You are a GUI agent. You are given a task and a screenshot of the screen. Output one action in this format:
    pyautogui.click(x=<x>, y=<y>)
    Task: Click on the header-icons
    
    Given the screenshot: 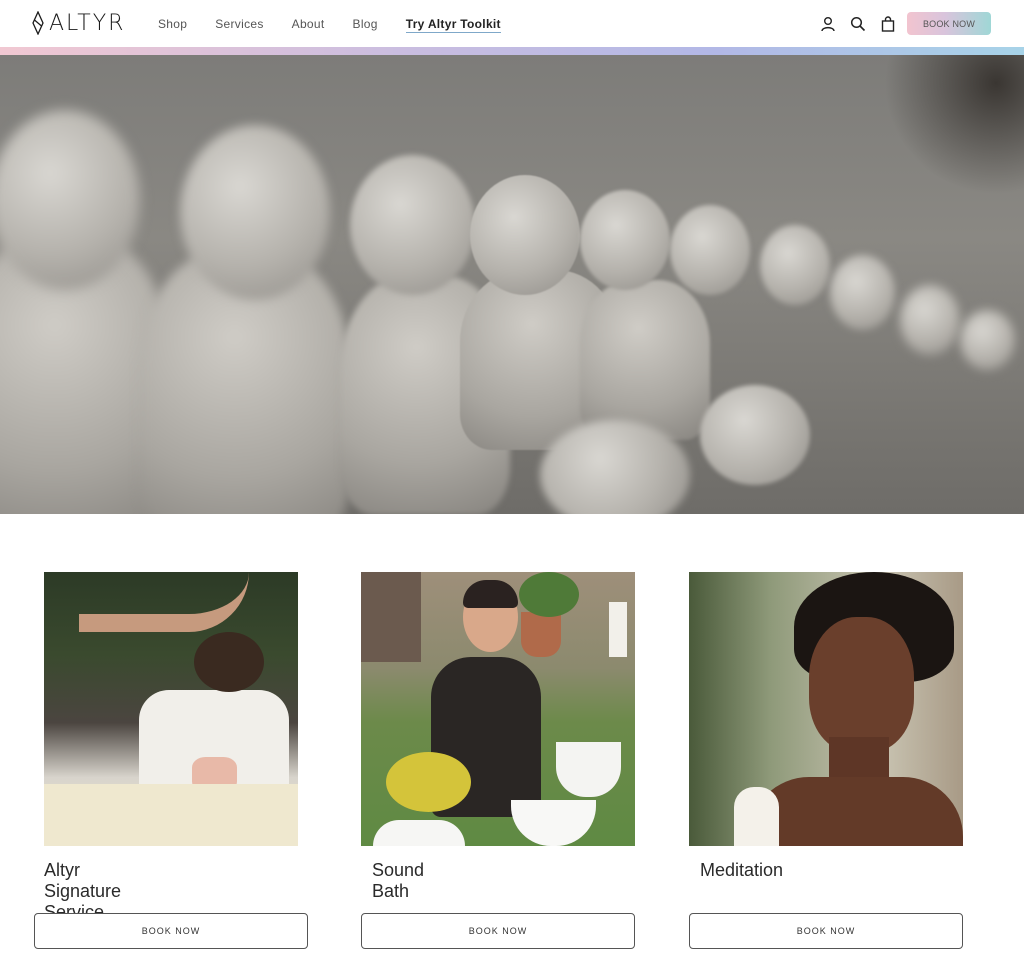 What is the action you would take?
    pyautogui.click(x=853, y=24)
    